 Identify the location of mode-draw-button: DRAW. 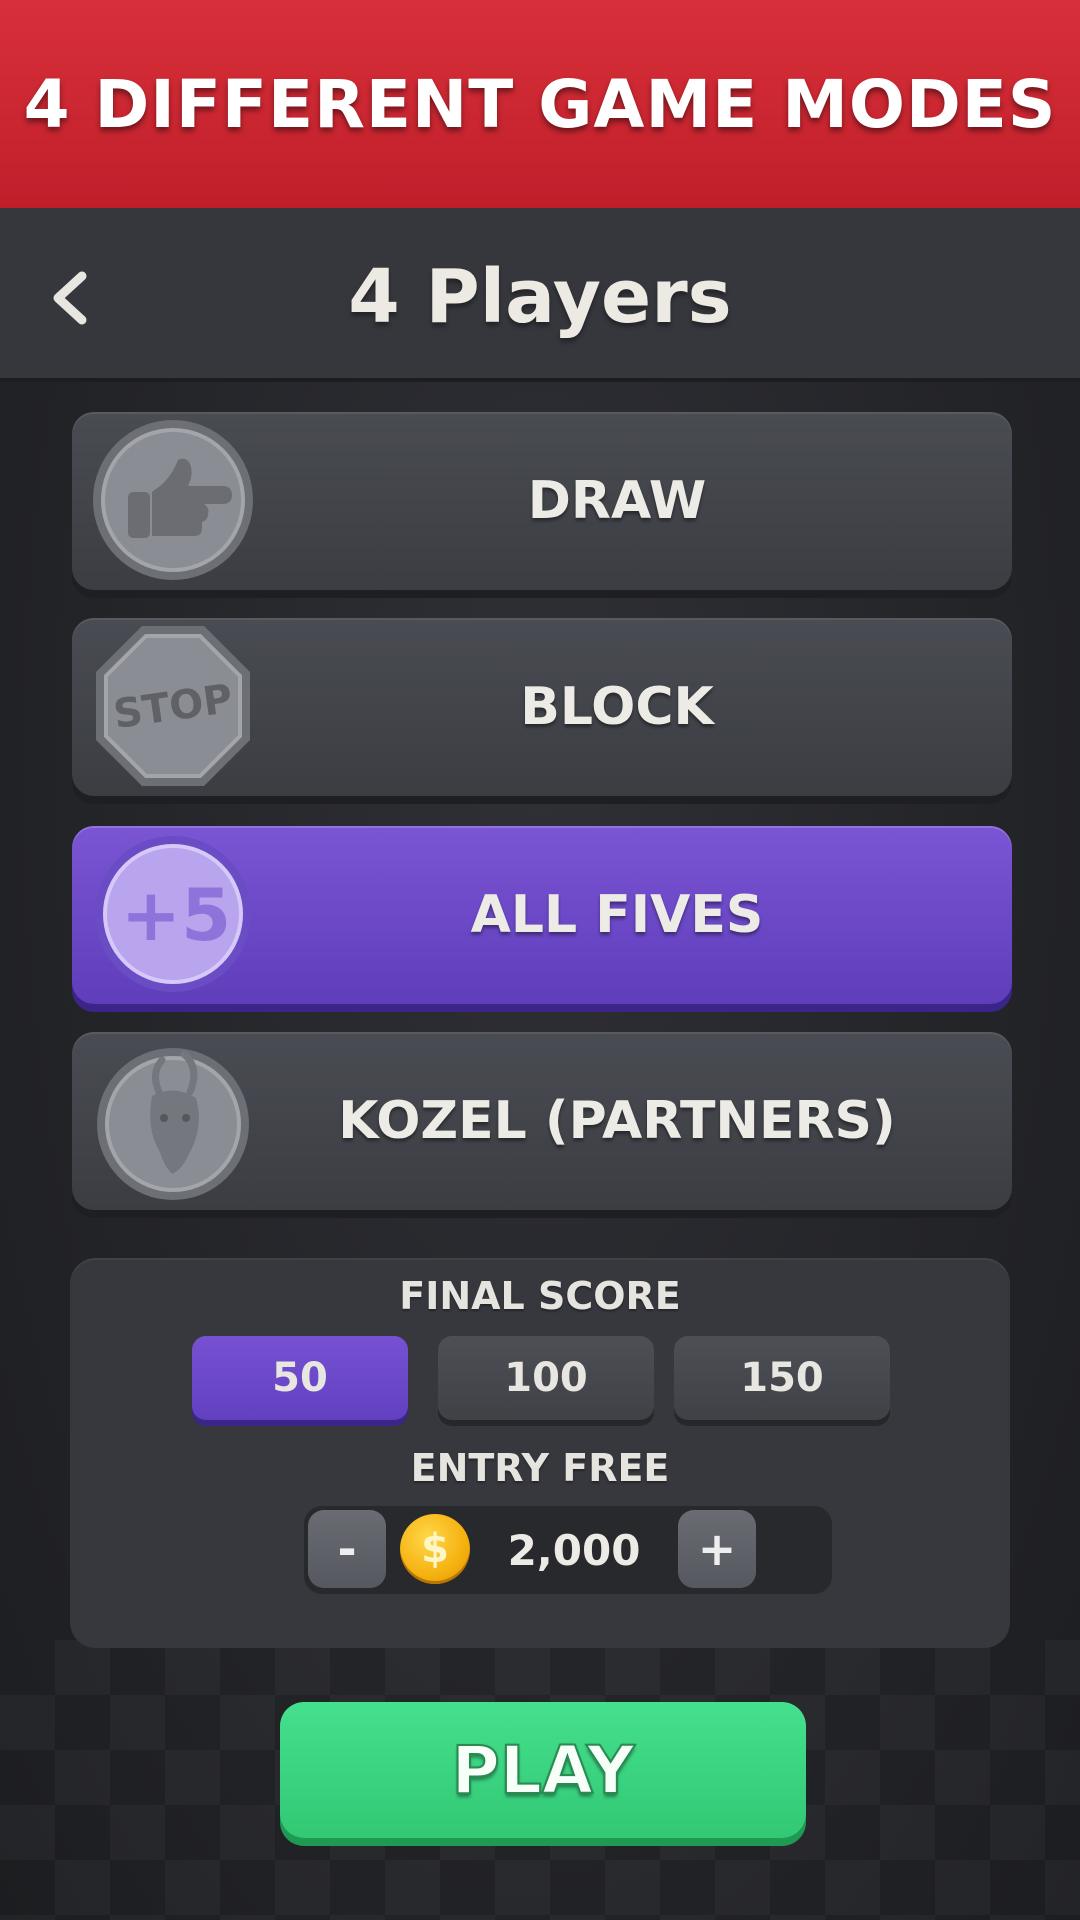
(542, 501).